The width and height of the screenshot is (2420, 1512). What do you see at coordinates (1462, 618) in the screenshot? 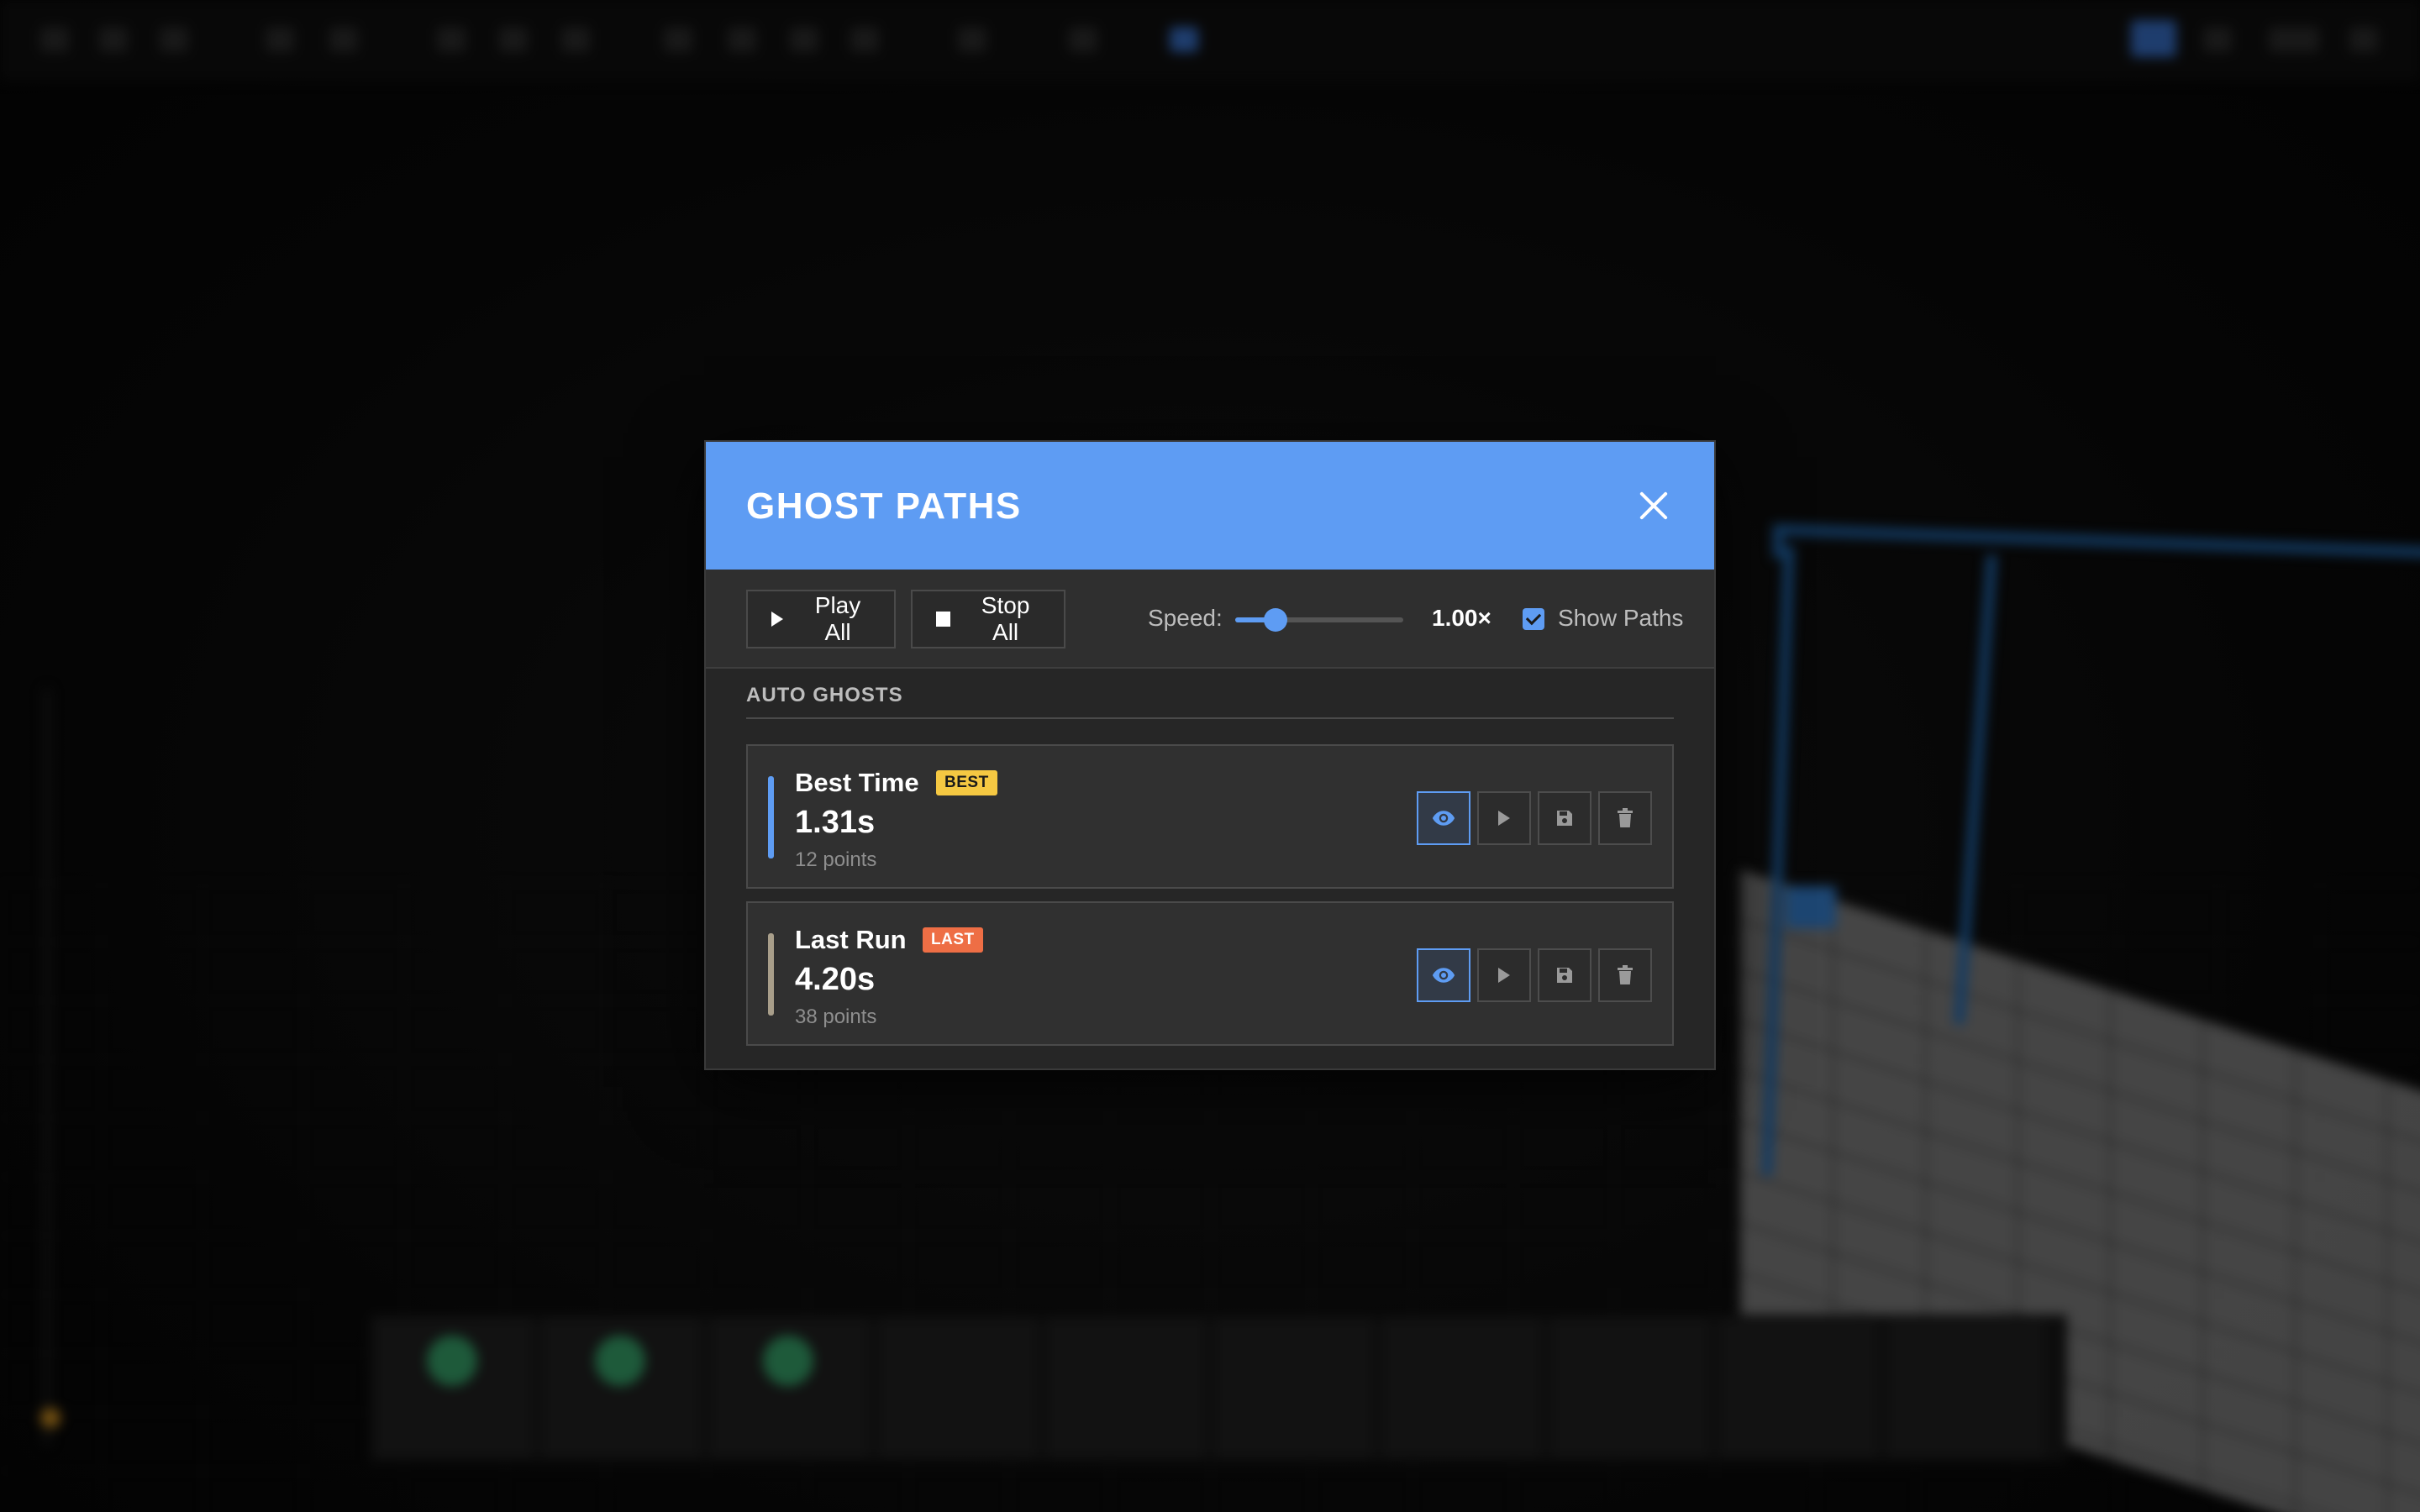
I see `speed-value: 1.00×` at bounding box center [1462, 618].